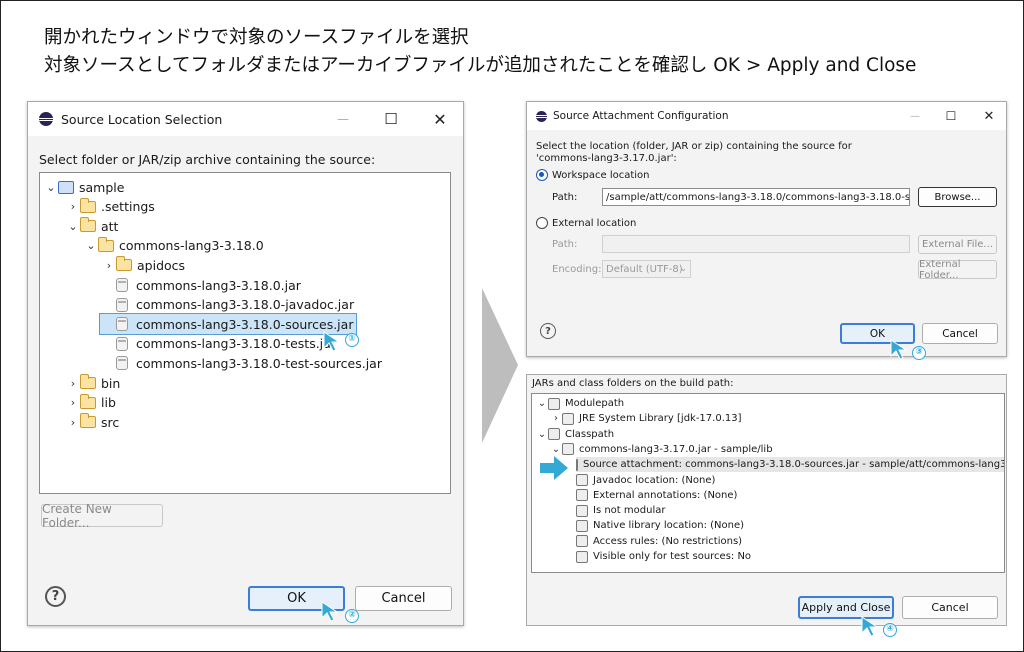 The image size is (1024, 652). Describe the element at coordinates (646, 269) in the screenshot. I see `encoding-select: Default (UTF-8) ⌄` at that location.